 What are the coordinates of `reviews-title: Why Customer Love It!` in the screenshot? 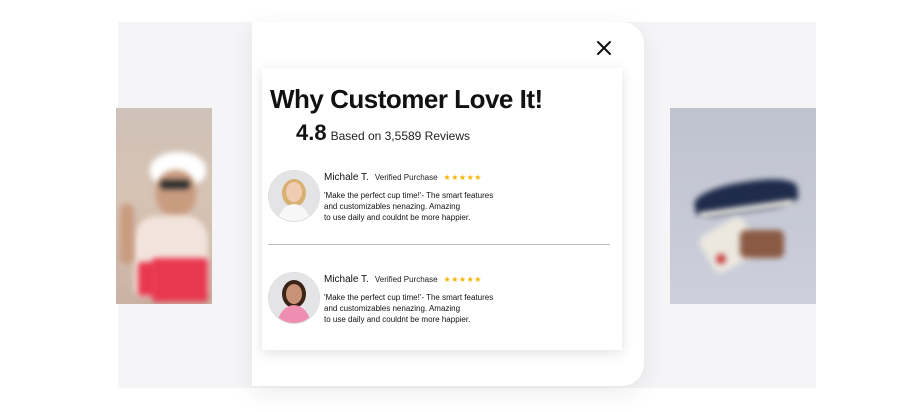 It's located at (406, 99).